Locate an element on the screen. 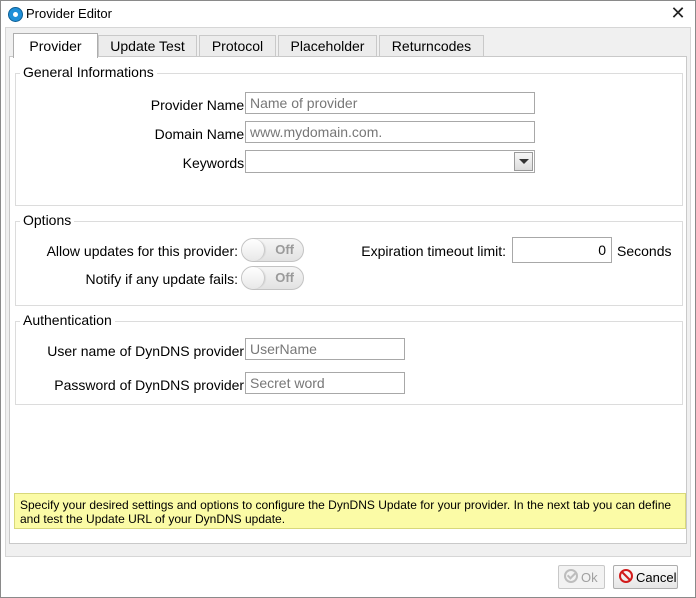  allow-updates-state: Off is located at coordinates (284, 249).